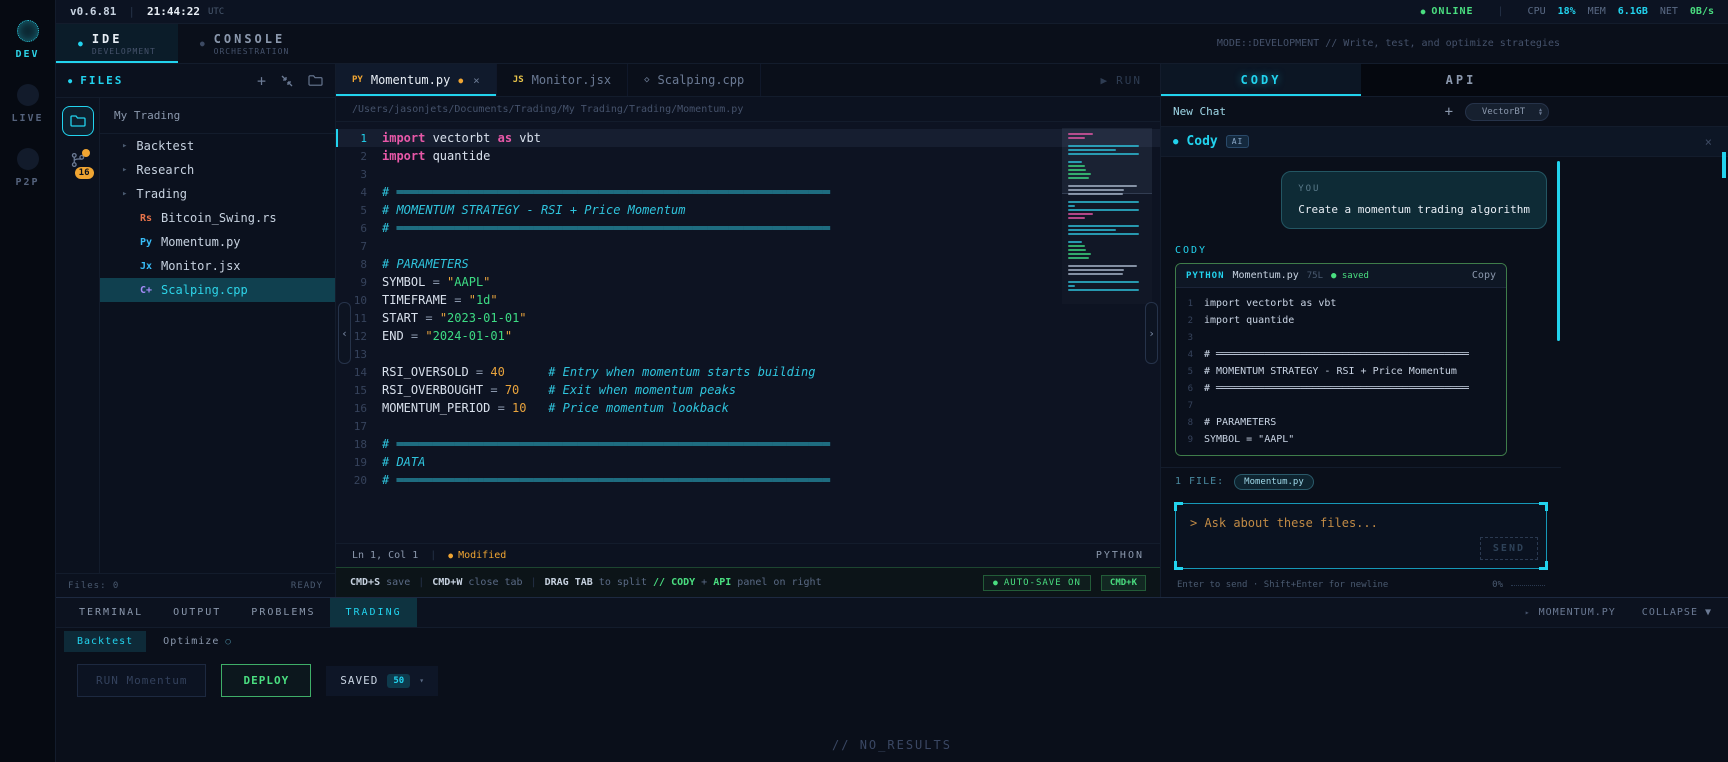  What do you see at coordinates (27, 54) in the screenshot?
I see `rail-item-label: DEV` at bounding box center [27, 54].